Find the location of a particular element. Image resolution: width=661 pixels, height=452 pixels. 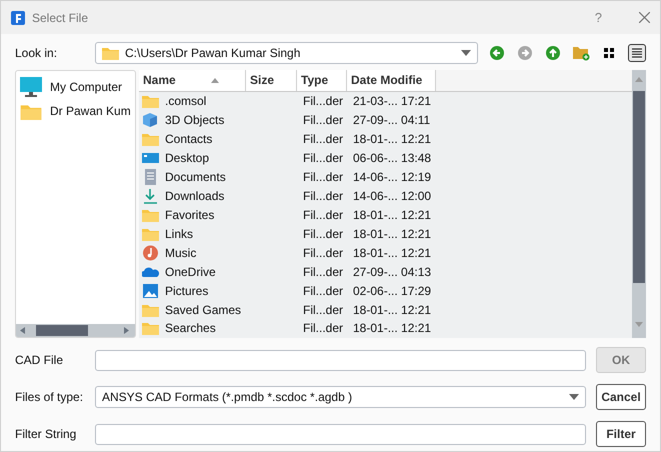

look-in-label: Look in: is located at coordinates (36, 53).